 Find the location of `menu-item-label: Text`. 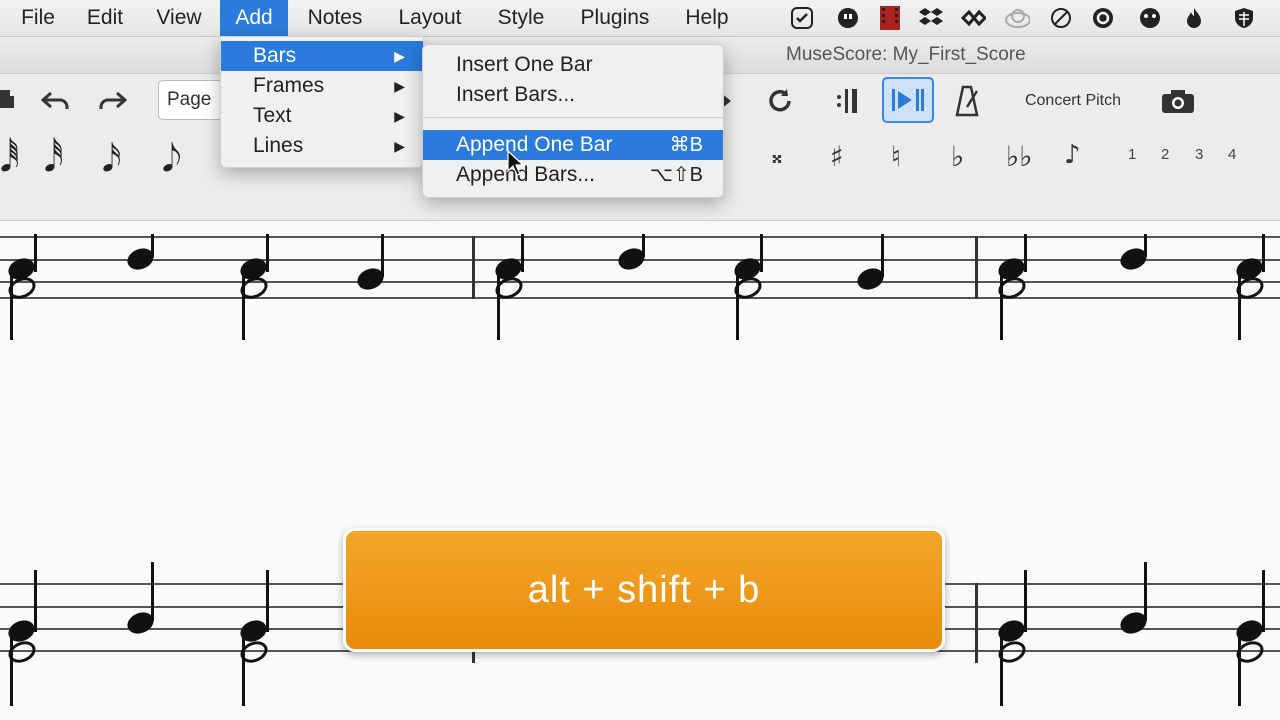

menu-item-label: Text is located at coordinates (272, 115).